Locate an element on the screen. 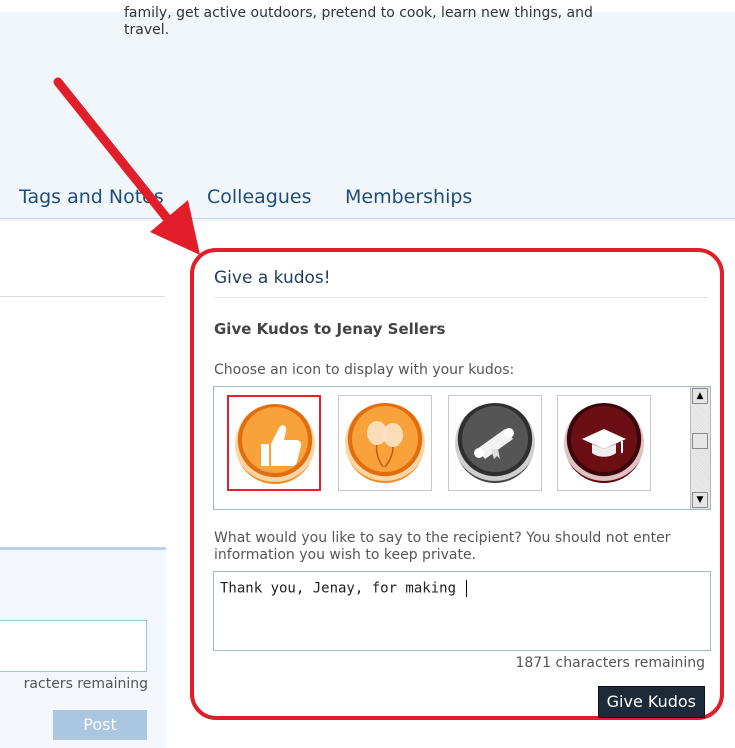 This screenshot has width=735, height=748. scroll-thumb is located at coordinates (700, 441).